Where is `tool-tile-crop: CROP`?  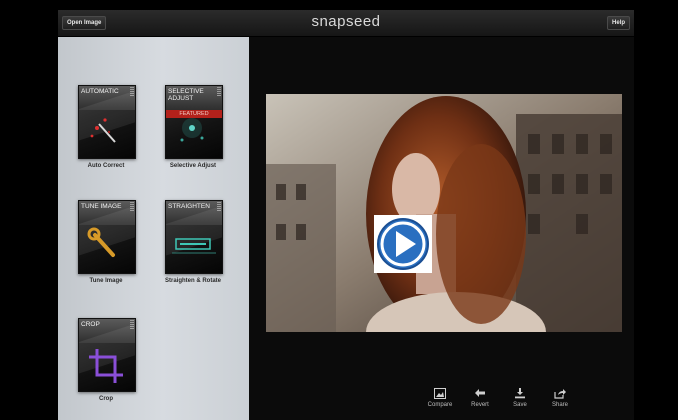 tool-tile-crop: CROP is located at coordinates (107, 355).